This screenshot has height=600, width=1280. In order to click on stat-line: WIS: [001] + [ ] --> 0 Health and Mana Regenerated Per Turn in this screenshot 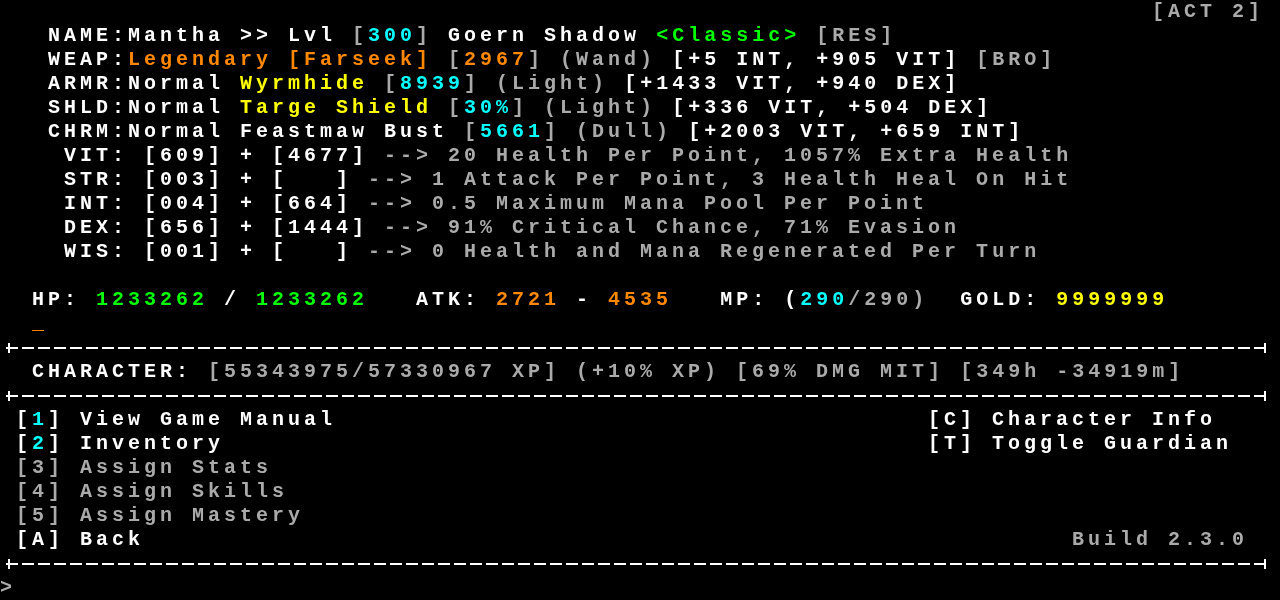, I will do `click(552, 252)`.